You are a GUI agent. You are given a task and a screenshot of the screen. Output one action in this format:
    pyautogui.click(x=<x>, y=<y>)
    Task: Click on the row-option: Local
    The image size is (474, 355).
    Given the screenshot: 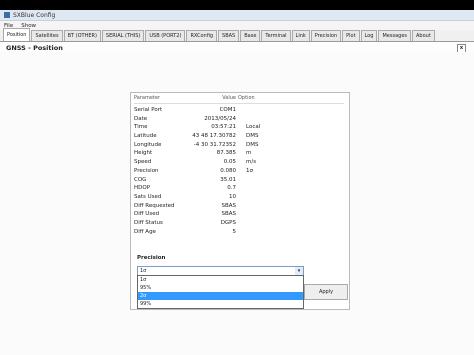 What is the action you would take?
    pyautogui.click(x=253, y=127)
    